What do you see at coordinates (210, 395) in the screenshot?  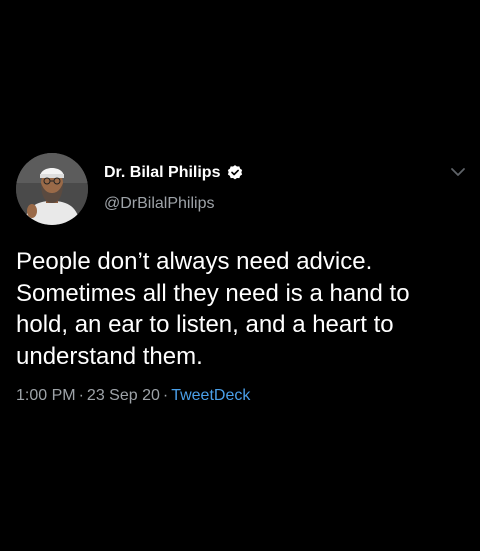 I see `tweet-source-link: TweetDeck` at bounding box center [210, 395].